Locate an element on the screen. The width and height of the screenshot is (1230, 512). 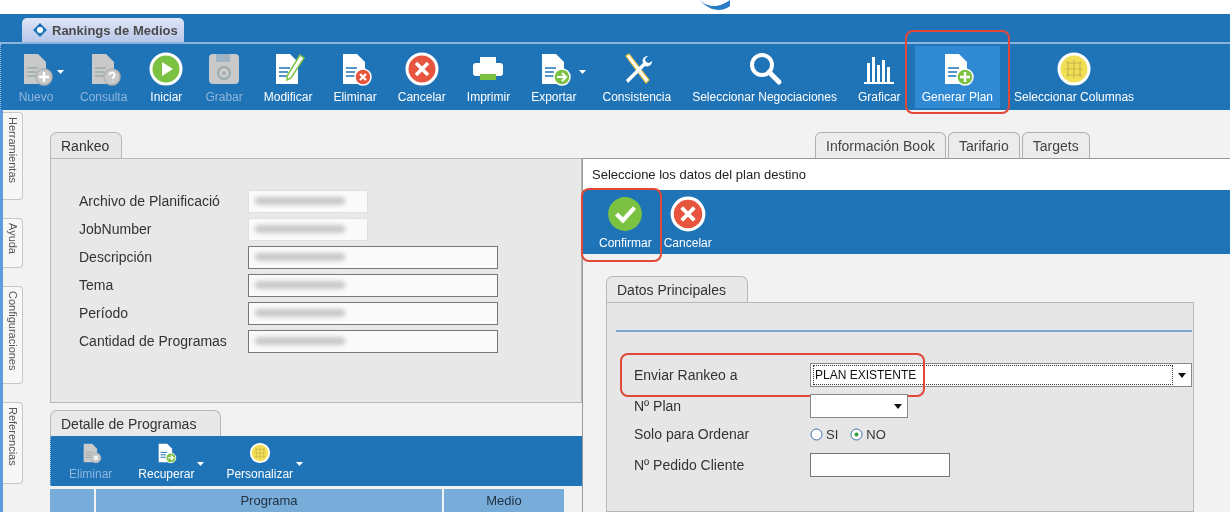
logo-icon is located at coordinates (715, 6).